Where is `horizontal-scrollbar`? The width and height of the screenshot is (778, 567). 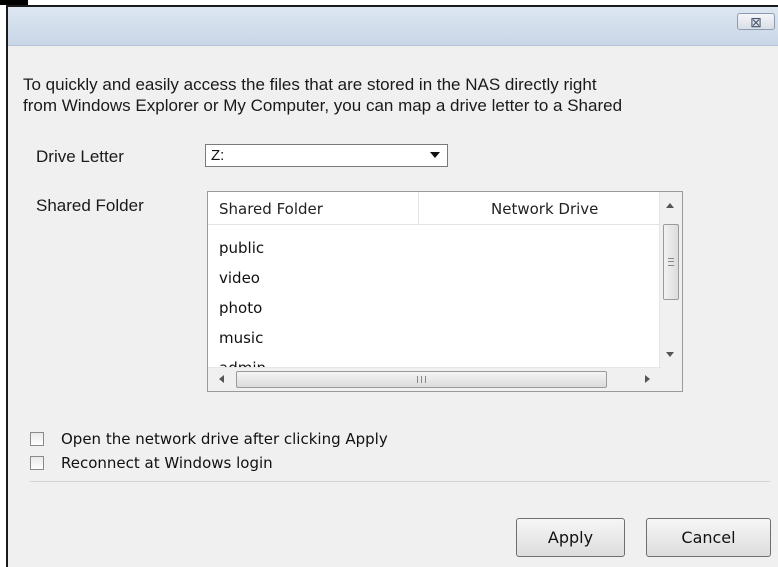 horizontal-scrollbar is located at coordinates (434, 379).